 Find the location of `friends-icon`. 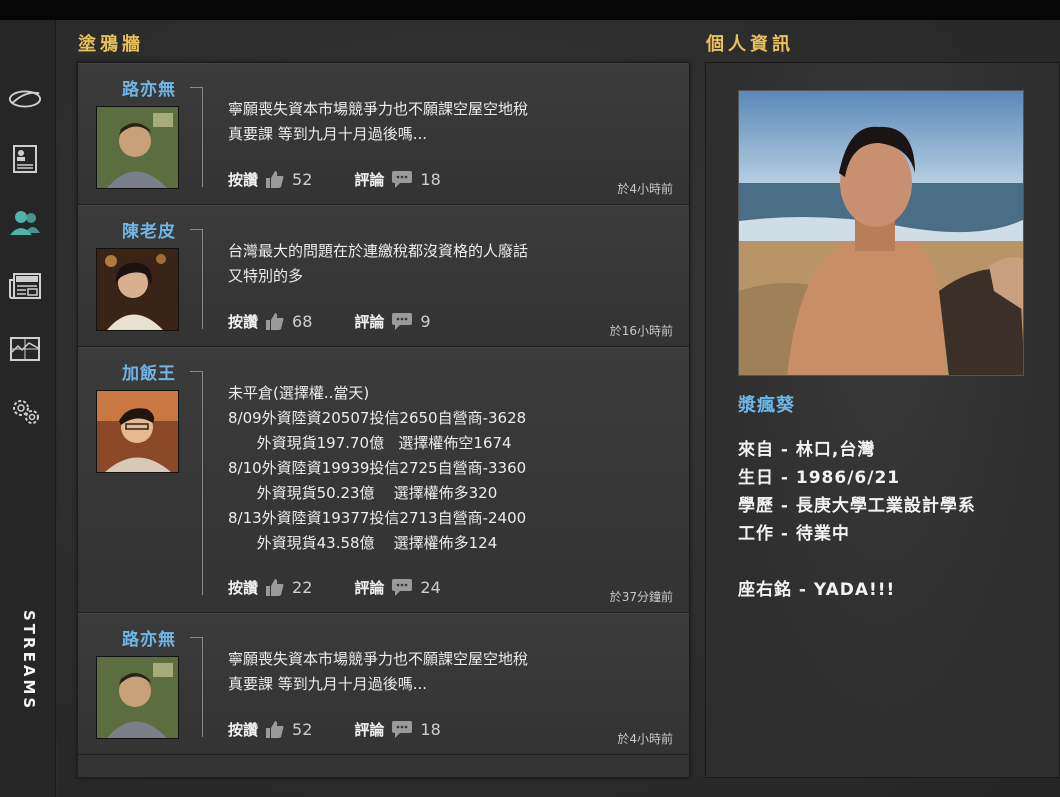

friends-icon is located at coordinates (25, 223).